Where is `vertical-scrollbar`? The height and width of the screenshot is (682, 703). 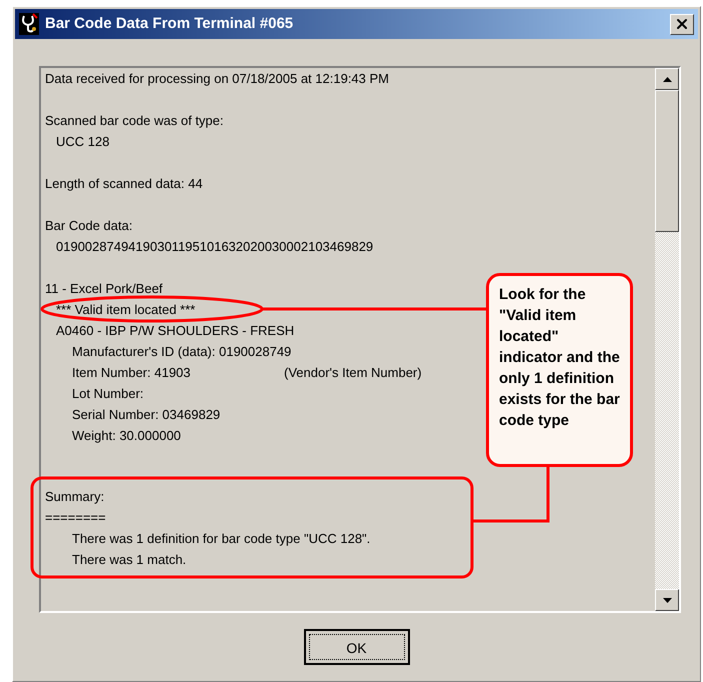 vertical-scrollbar is located at coordinates (667, 339).